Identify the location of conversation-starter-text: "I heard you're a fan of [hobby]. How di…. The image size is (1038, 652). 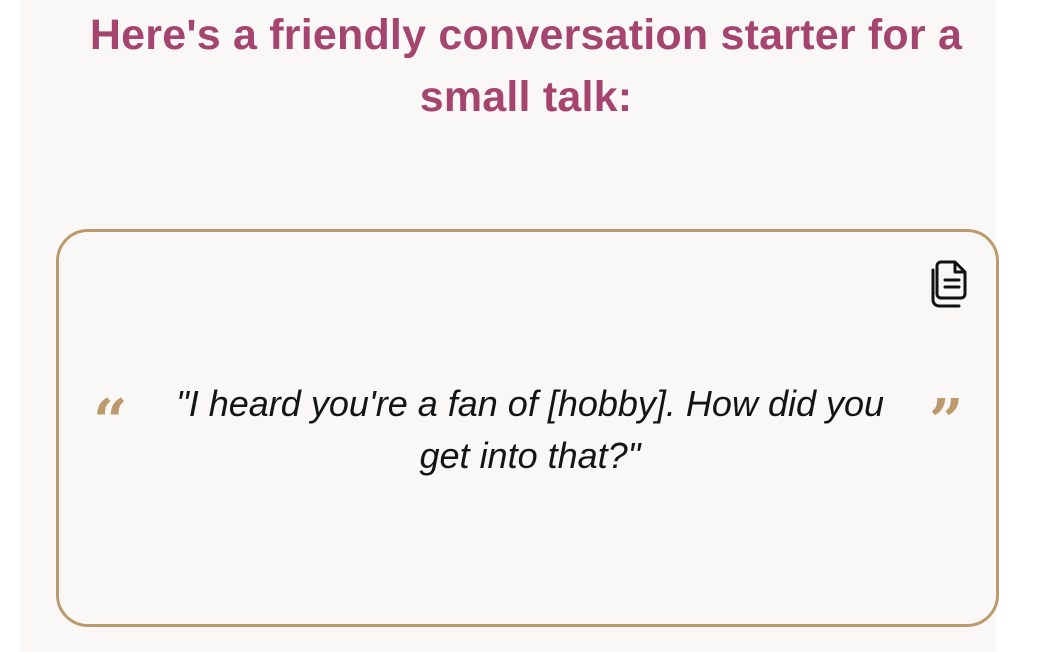
(530, 429).